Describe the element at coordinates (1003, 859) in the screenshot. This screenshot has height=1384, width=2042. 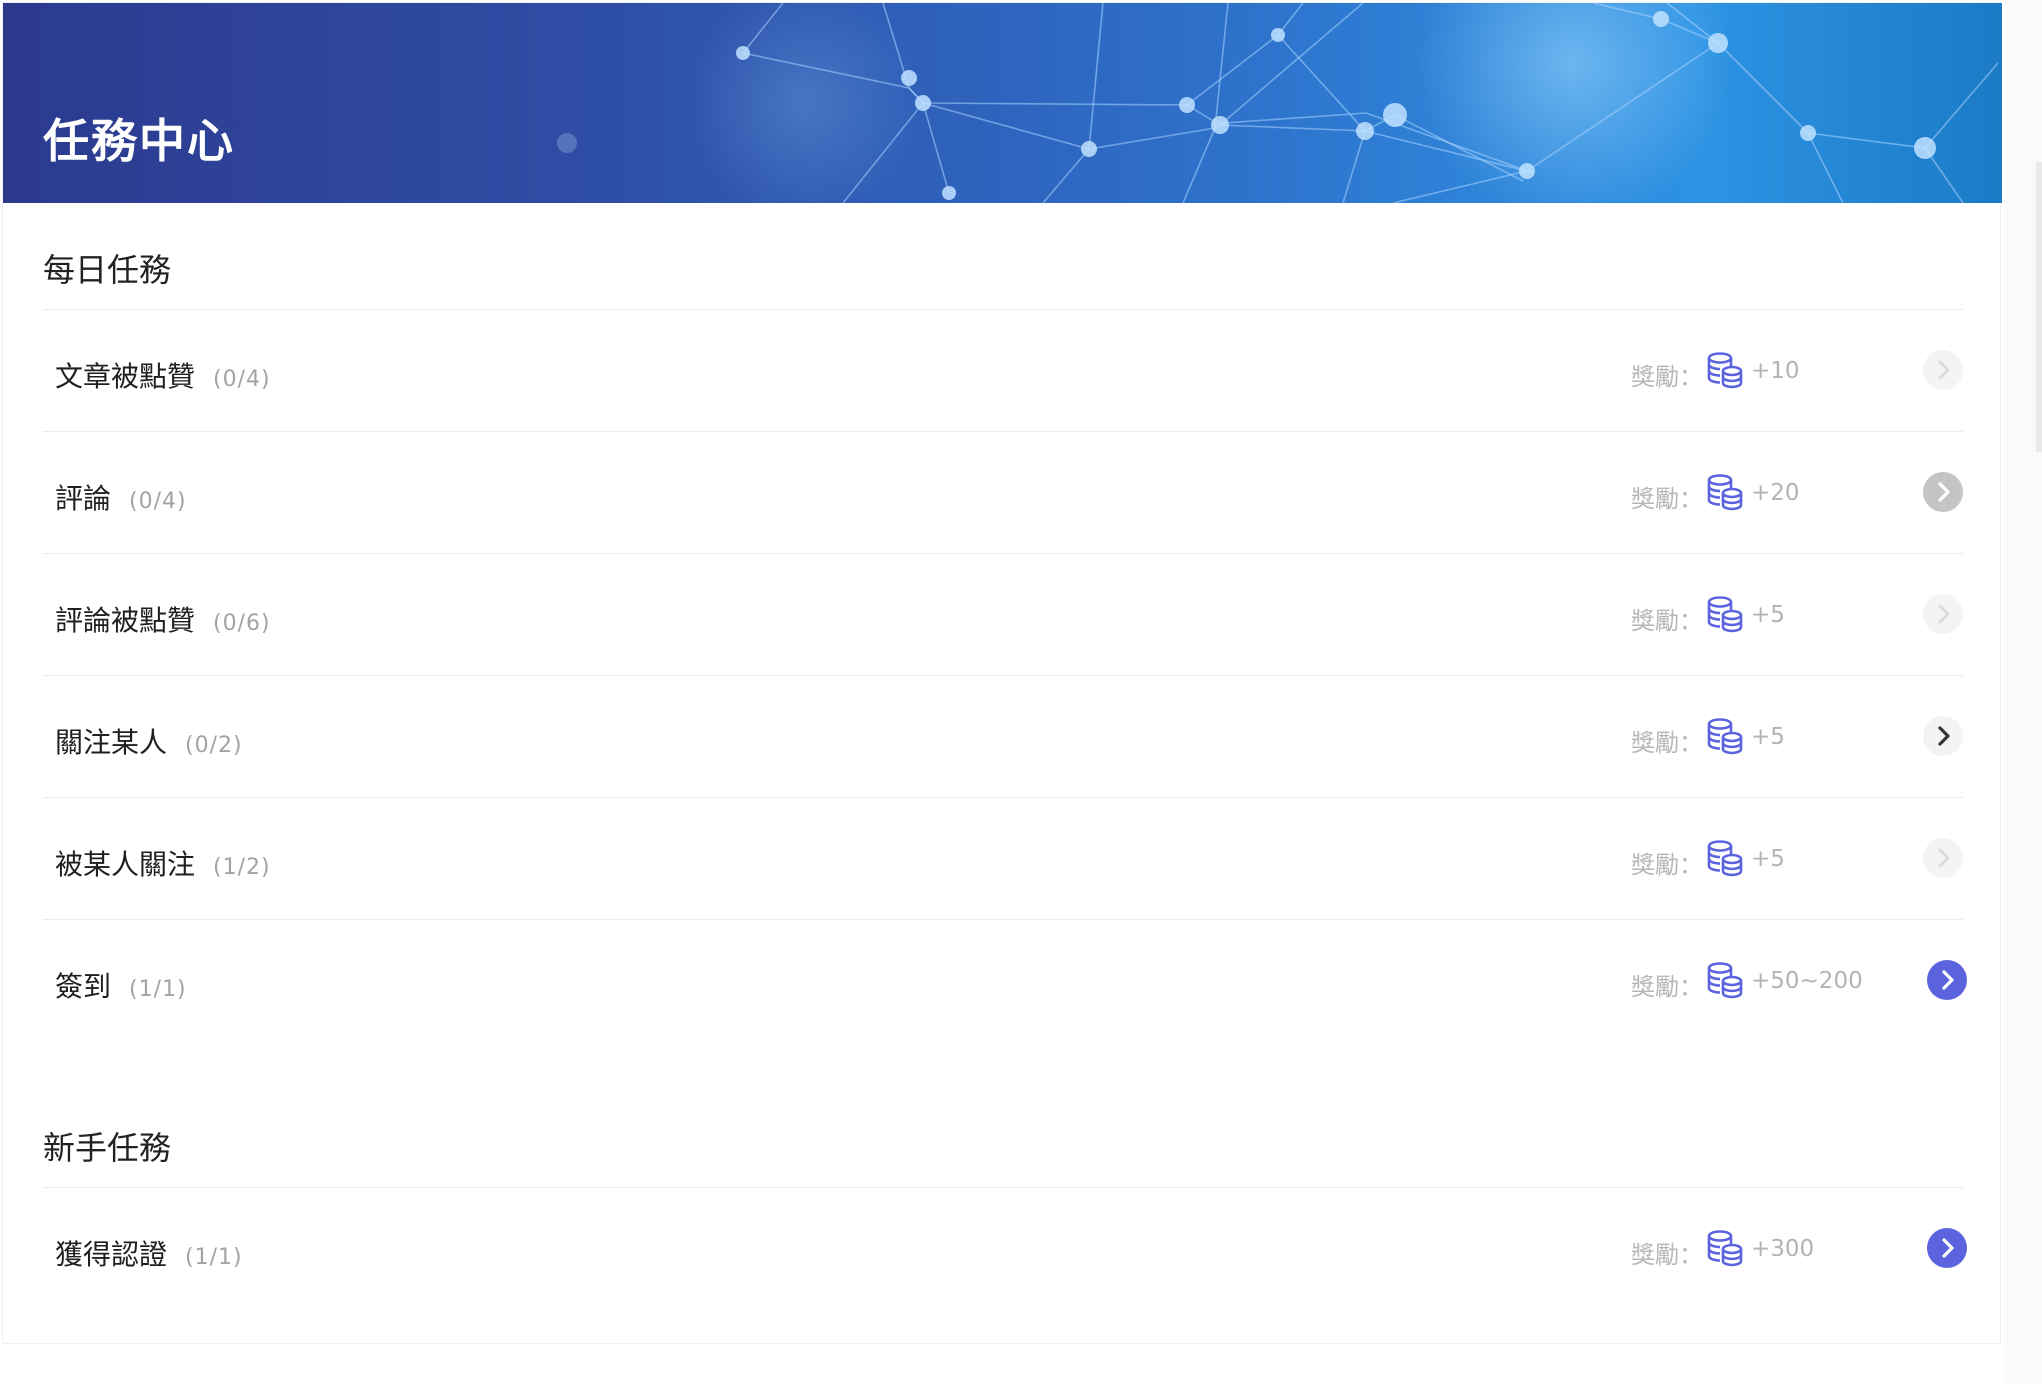
I see `task-row: 被某人關注 (1/2) 獎勵： +5` at that location.